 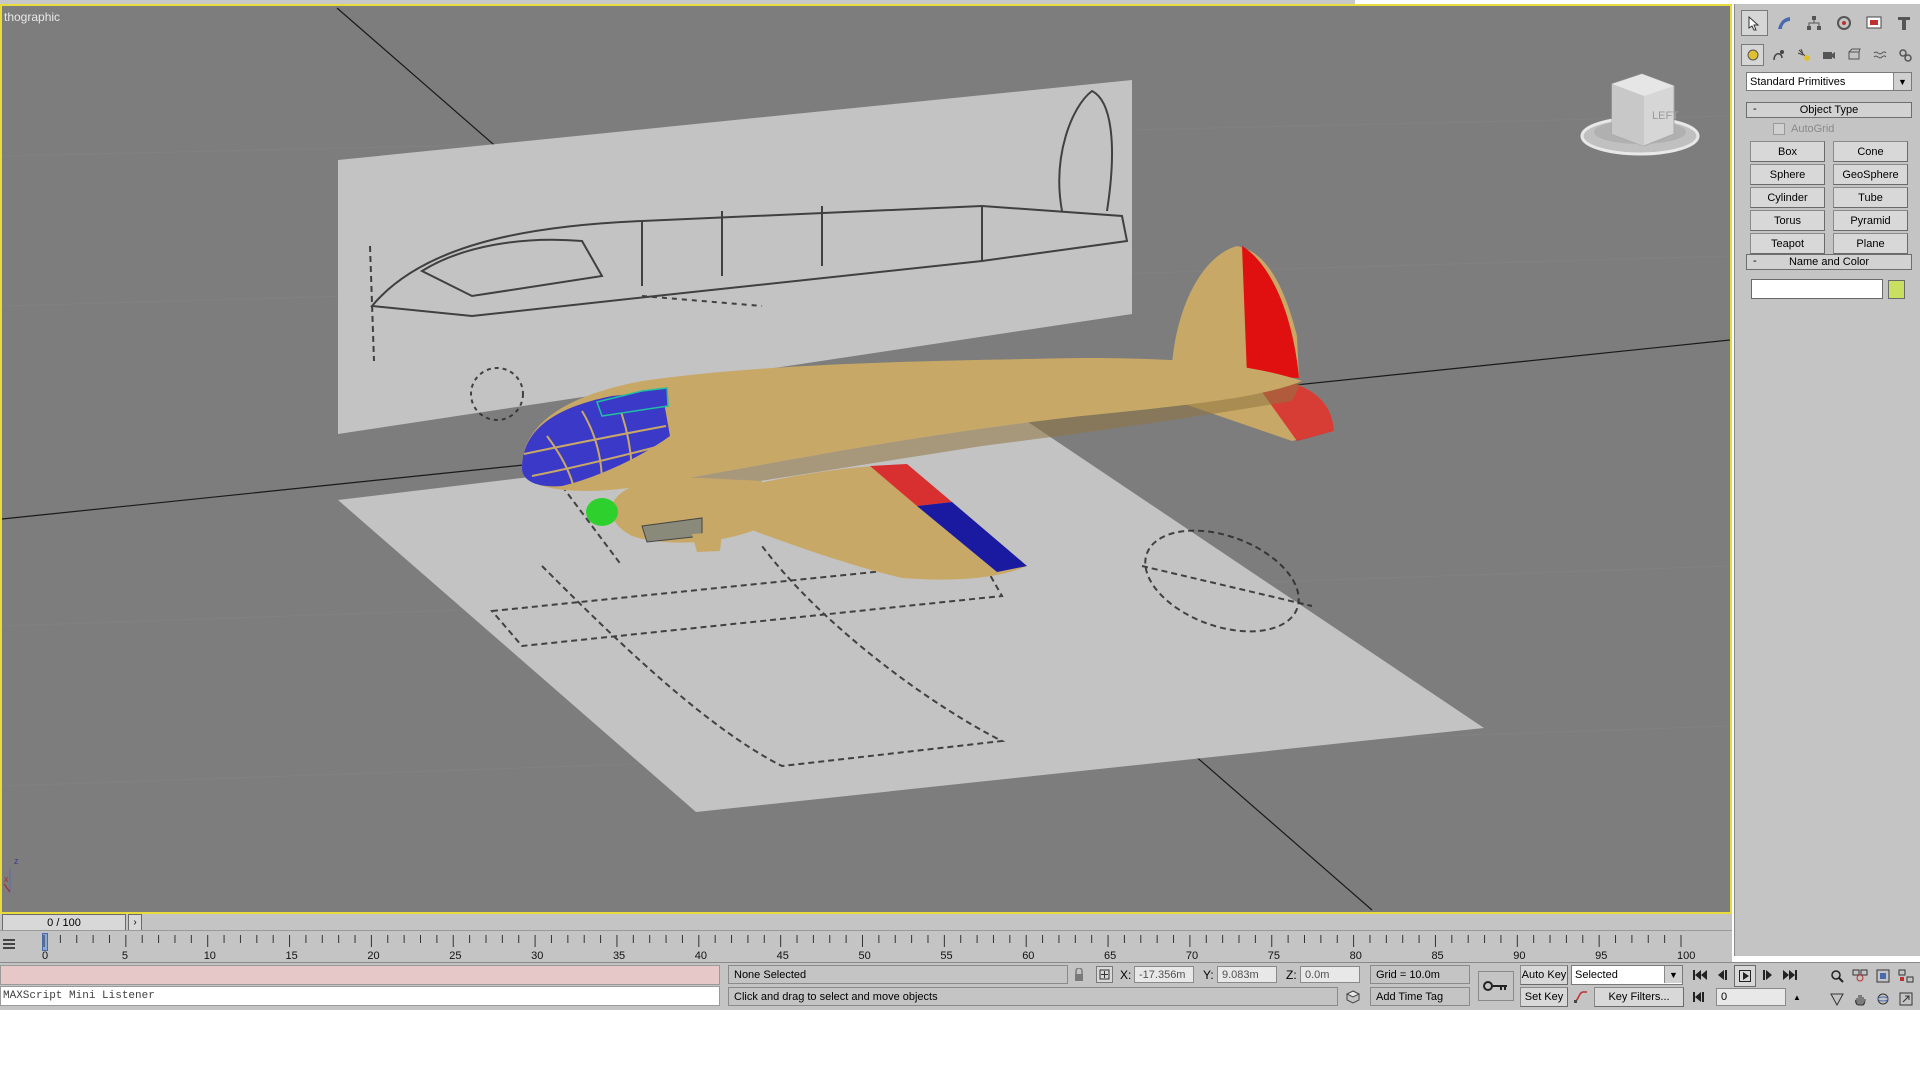 What do you see at coordinates (360, 975) in the screenshot?
I see `maxscript-output-line` at bounding box center [360, 975].